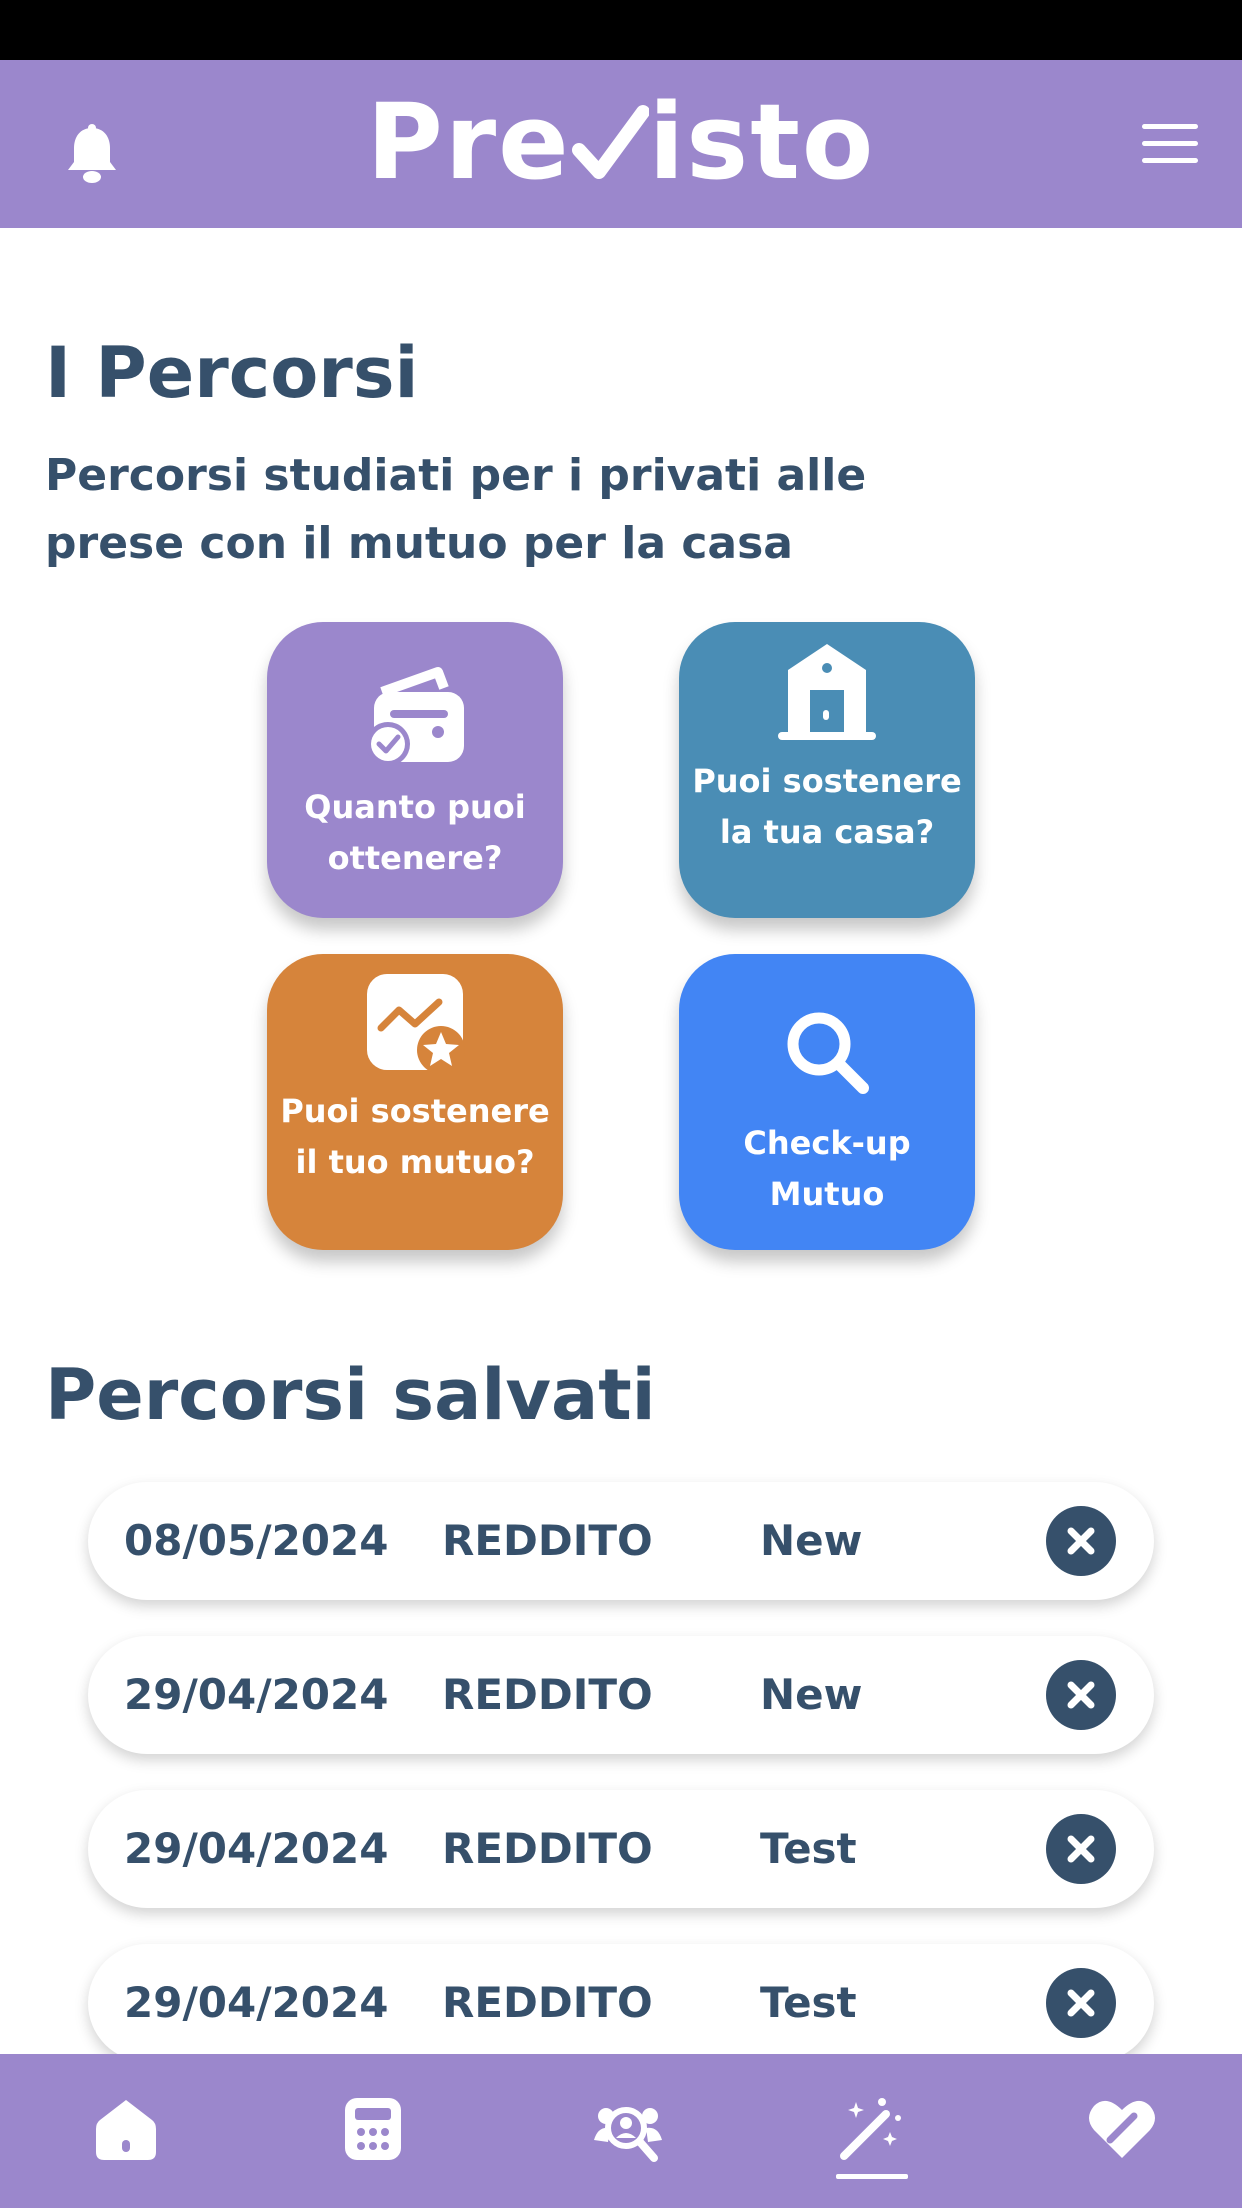 Image resolution: width=1242 pixels, height=2208 pixels. I want to click on tile-label: Check-up Mutuo, so click(827, 1168).